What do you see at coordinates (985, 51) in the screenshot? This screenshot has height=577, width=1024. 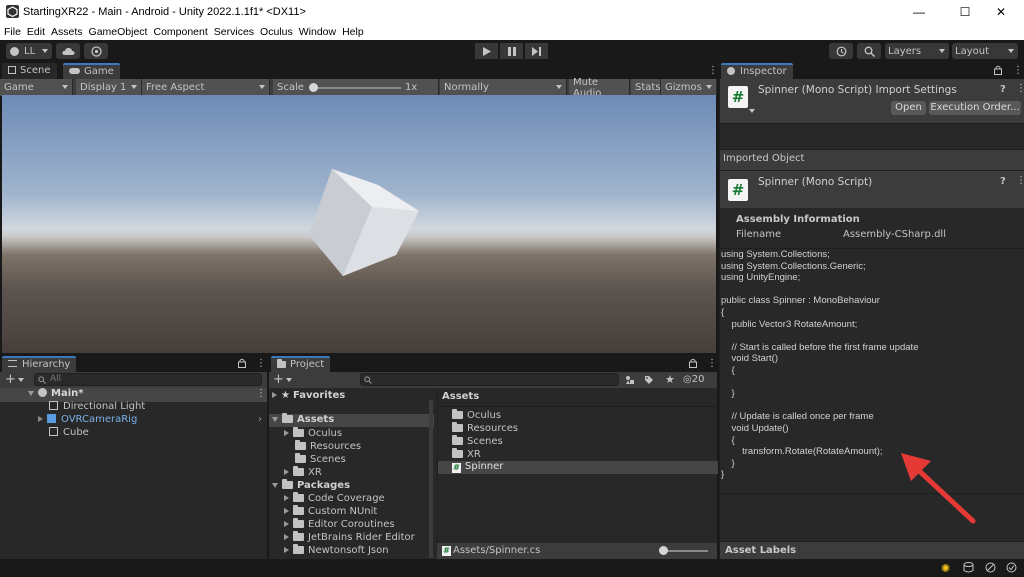 I see `layout-dropdown: Layout` at bounding box center [985, 51].